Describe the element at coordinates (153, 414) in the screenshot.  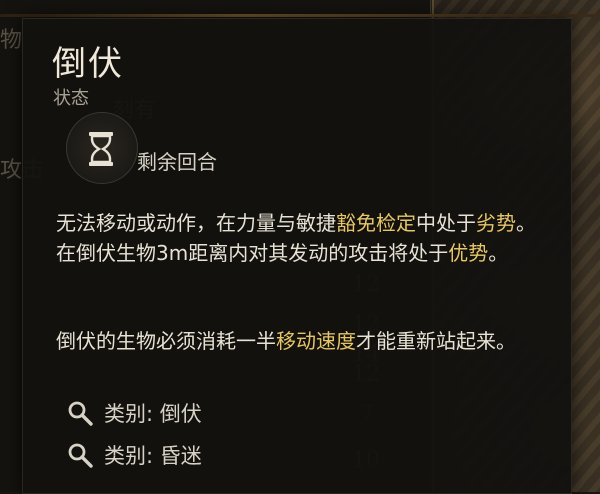
I see `category-label: 类别: 倒伏` at that location.